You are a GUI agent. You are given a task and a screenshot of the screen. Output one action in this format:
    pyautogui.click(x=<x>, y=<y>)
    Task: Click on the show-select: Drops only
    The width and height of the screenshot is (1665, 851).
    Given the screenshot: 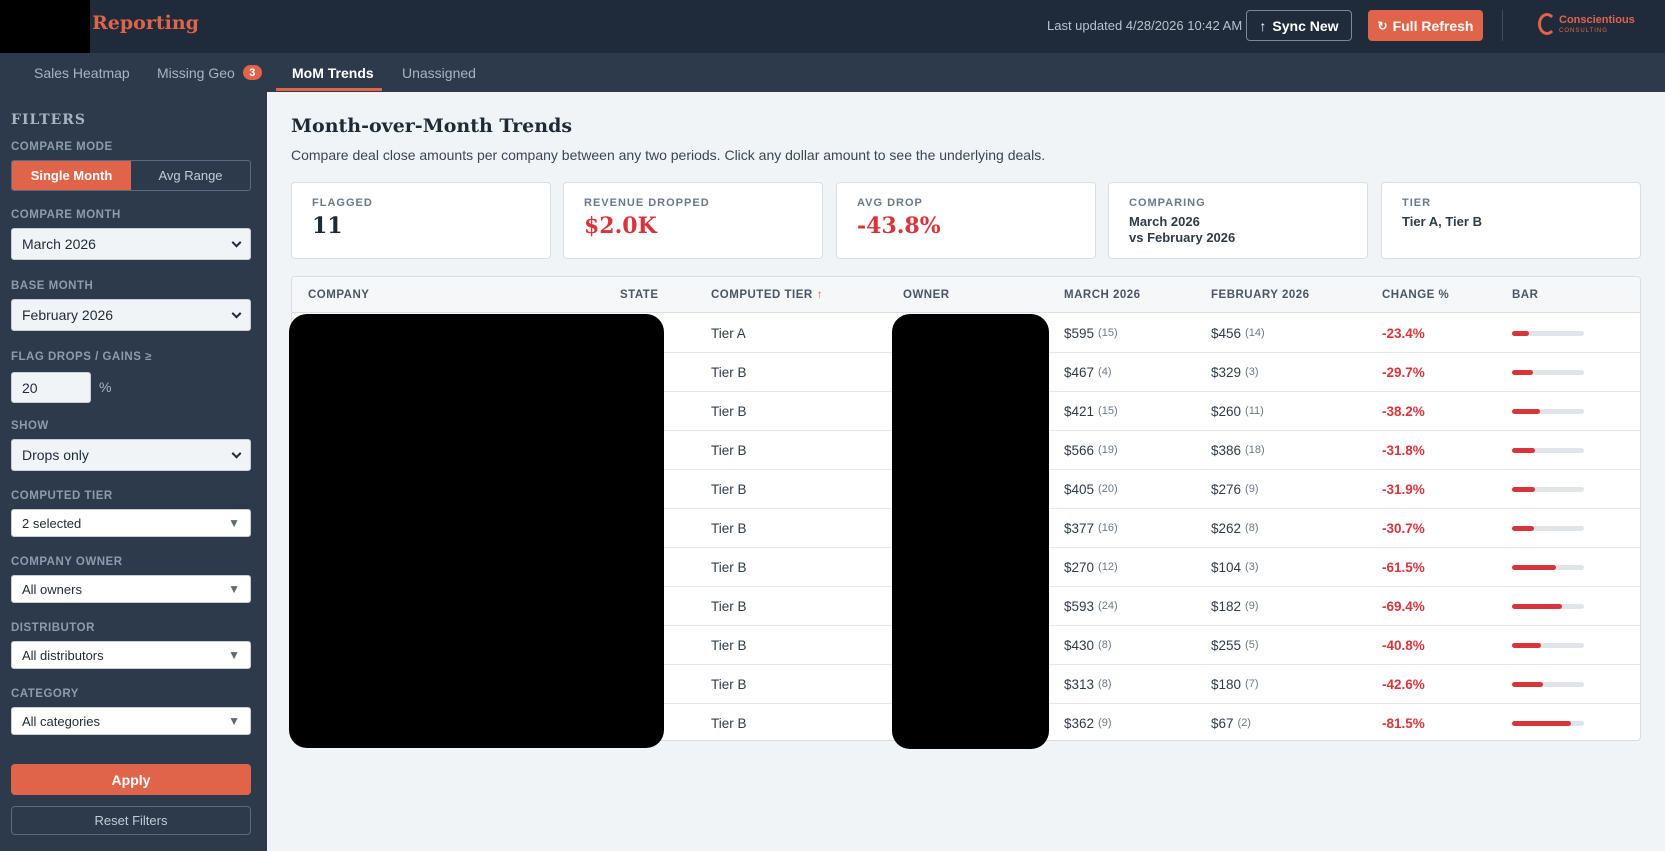 What is the action you would take?
    pyautogui.click(x=131, y=455)
    